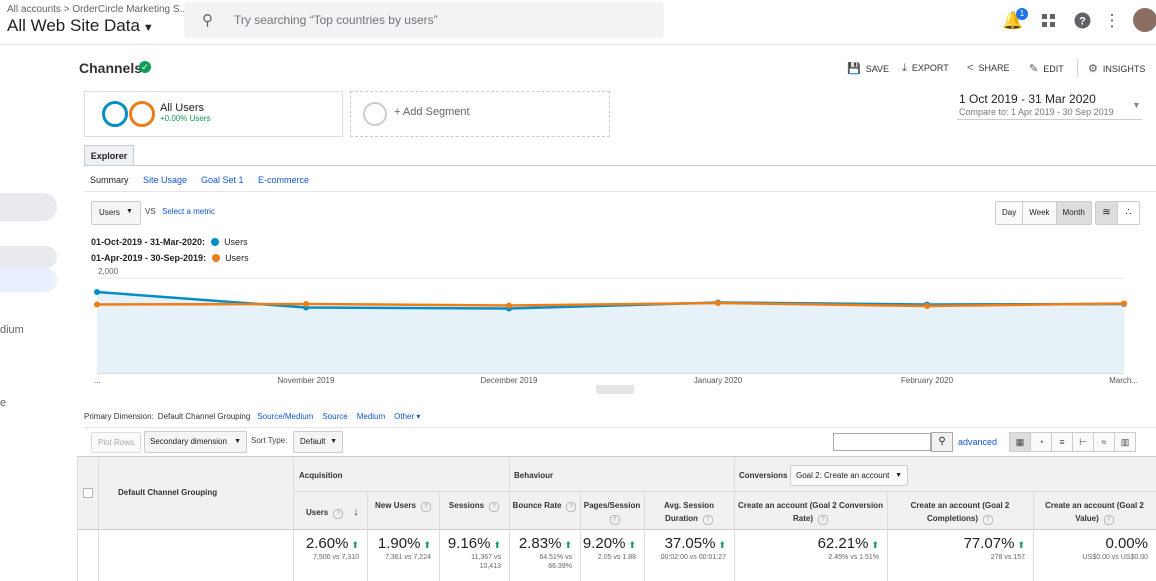 This screenshot has width=1156, height=581. Describe the element at coordinates (334, 416) in the screenshot. I see `dimension-source: Source` at that location.